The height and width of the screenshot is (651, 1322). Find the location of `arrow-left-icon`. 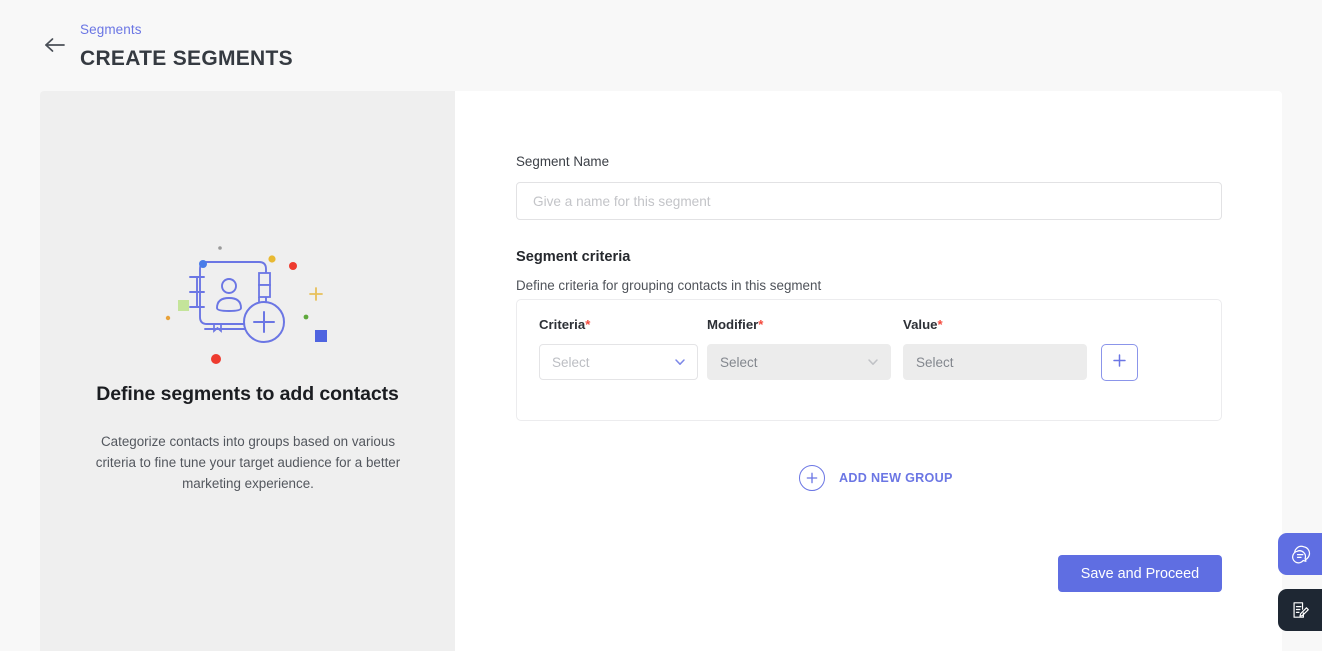

arrow-left-icon is located at coordinates (55, 45).